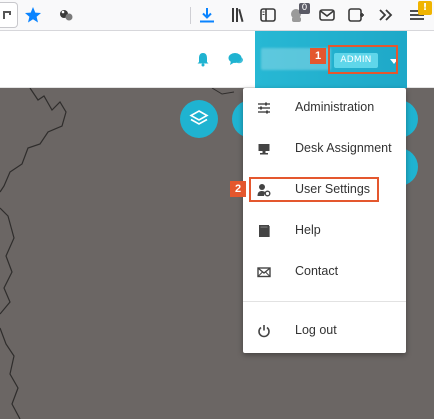  Describe the element at coordinates (264, 272) in the screenshot. I see `envelope-icon` at that location.